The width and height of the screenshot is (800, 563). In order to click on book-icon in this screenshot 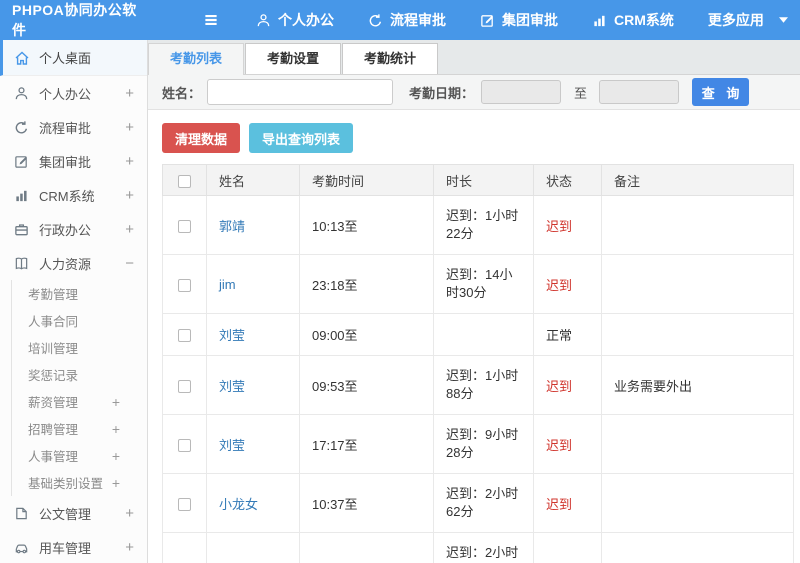, I will do `click(21, 263)`.